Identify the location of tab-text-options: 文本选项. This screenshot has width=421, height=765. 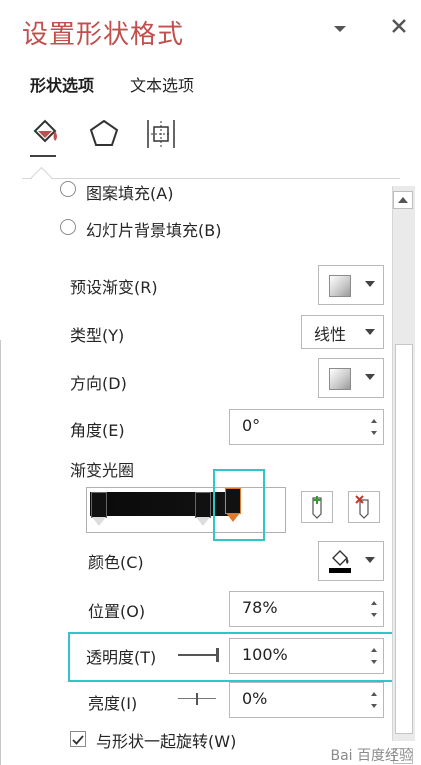
(162, 84).